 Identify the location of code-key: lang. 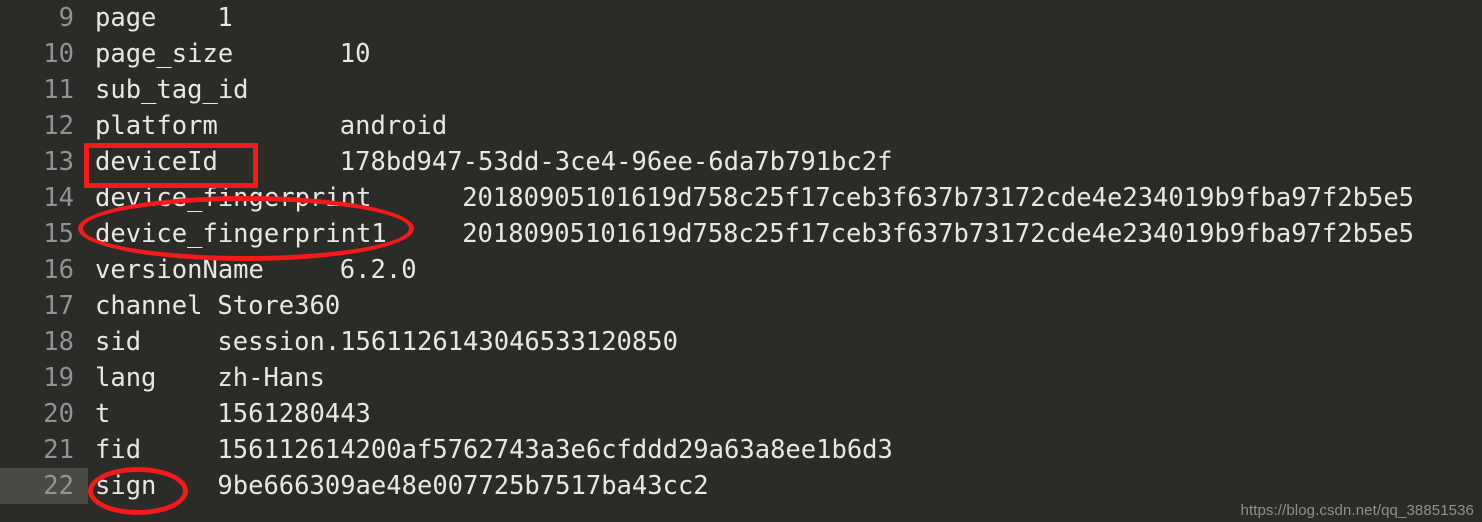
(126, 378).